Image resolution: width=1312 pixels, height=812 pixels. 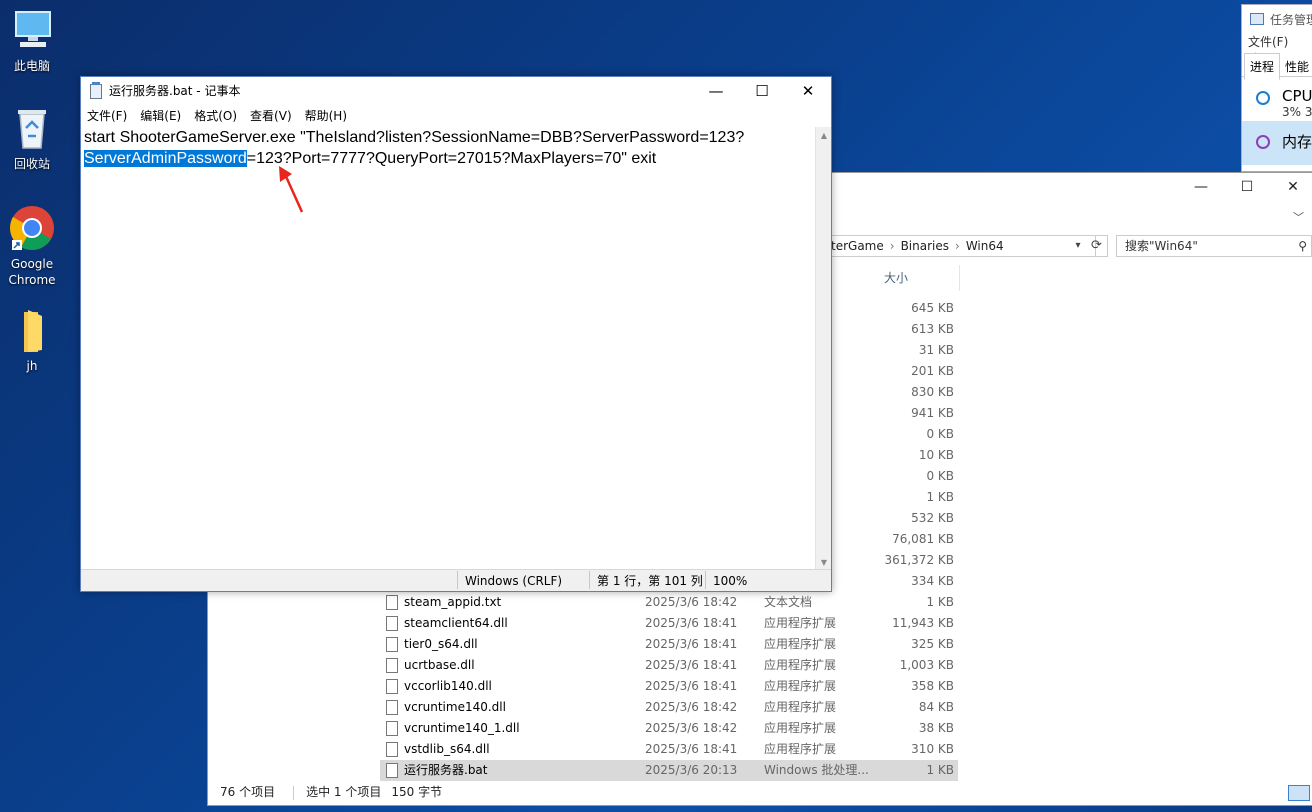 What do you see at coordinates (326, 116) in the screenshot?
I see `menu-help: 帮助(H)` at bounding box center [326, 116].